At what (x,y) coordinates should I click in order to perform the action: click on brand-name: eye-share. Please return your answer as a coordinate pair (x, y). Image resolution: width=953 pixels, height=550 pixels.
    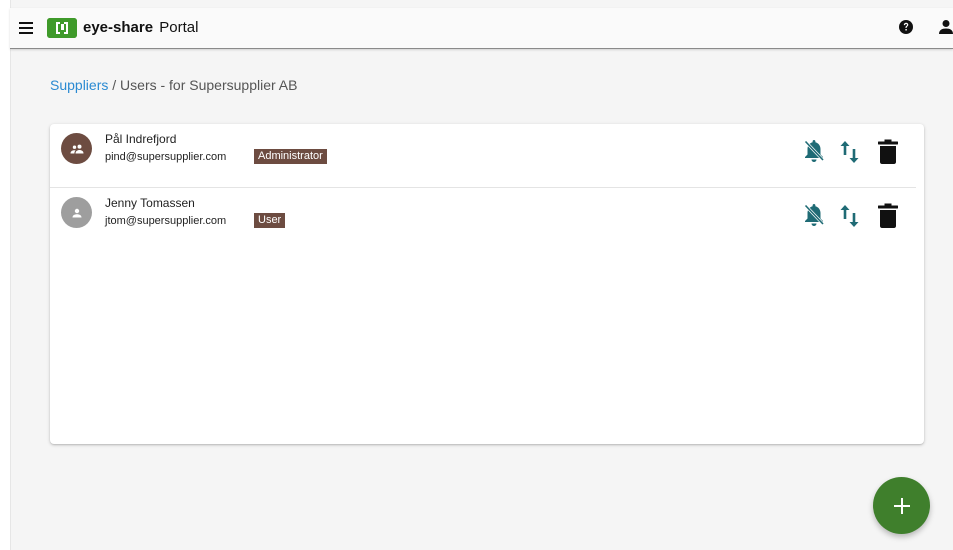
    Looking at the image, I should click on (118, 27).